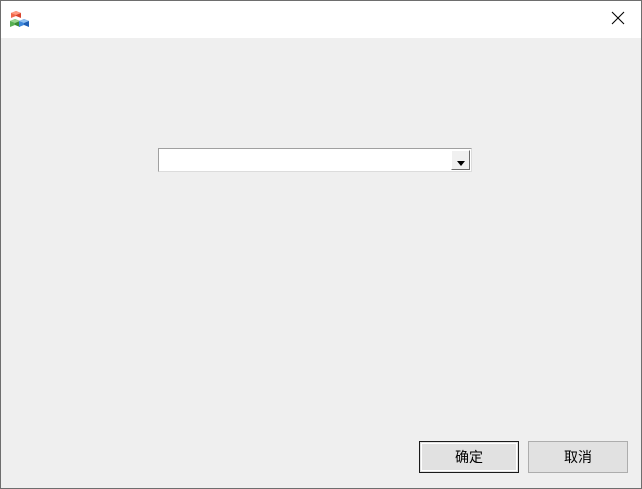 This screenshot has width=642, height=489. I want to click on chevron-down-icon, so click(460, 160).